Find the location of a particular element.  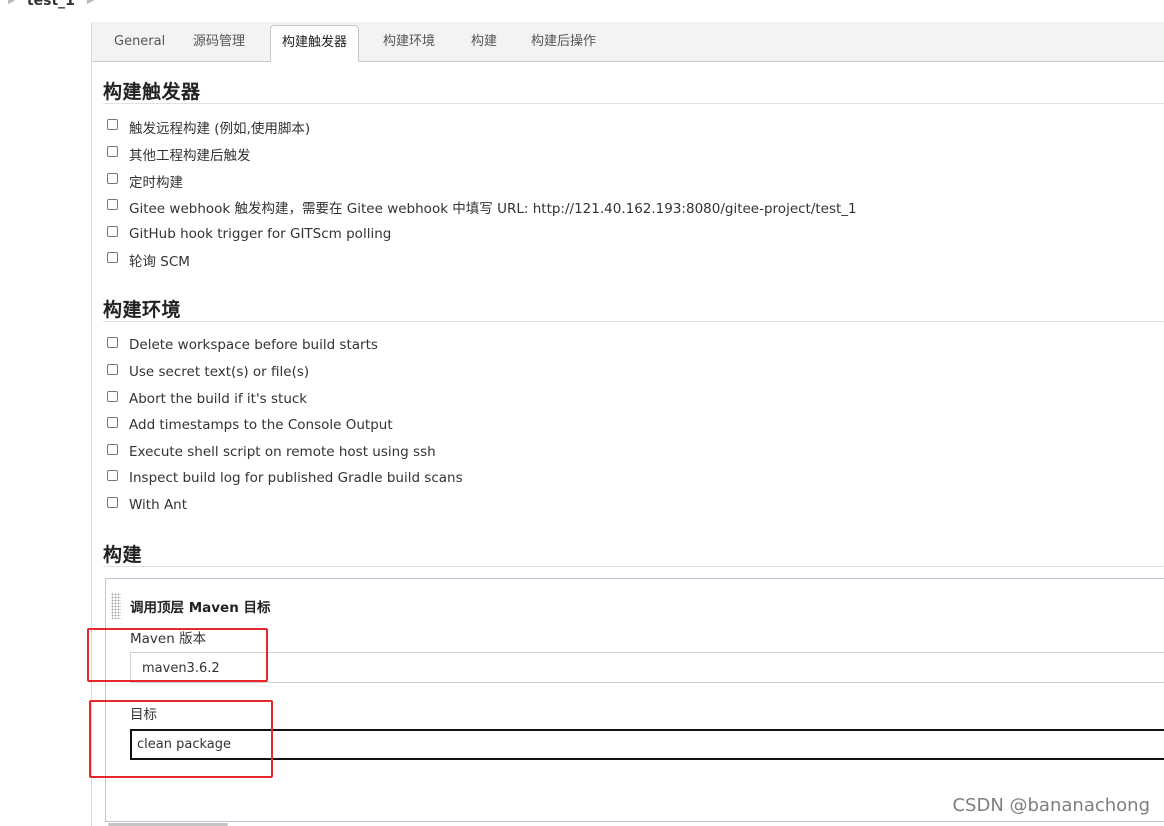

env-option-delete-workspace: Delete workspace before build starts is located at coordinates (242, 345).